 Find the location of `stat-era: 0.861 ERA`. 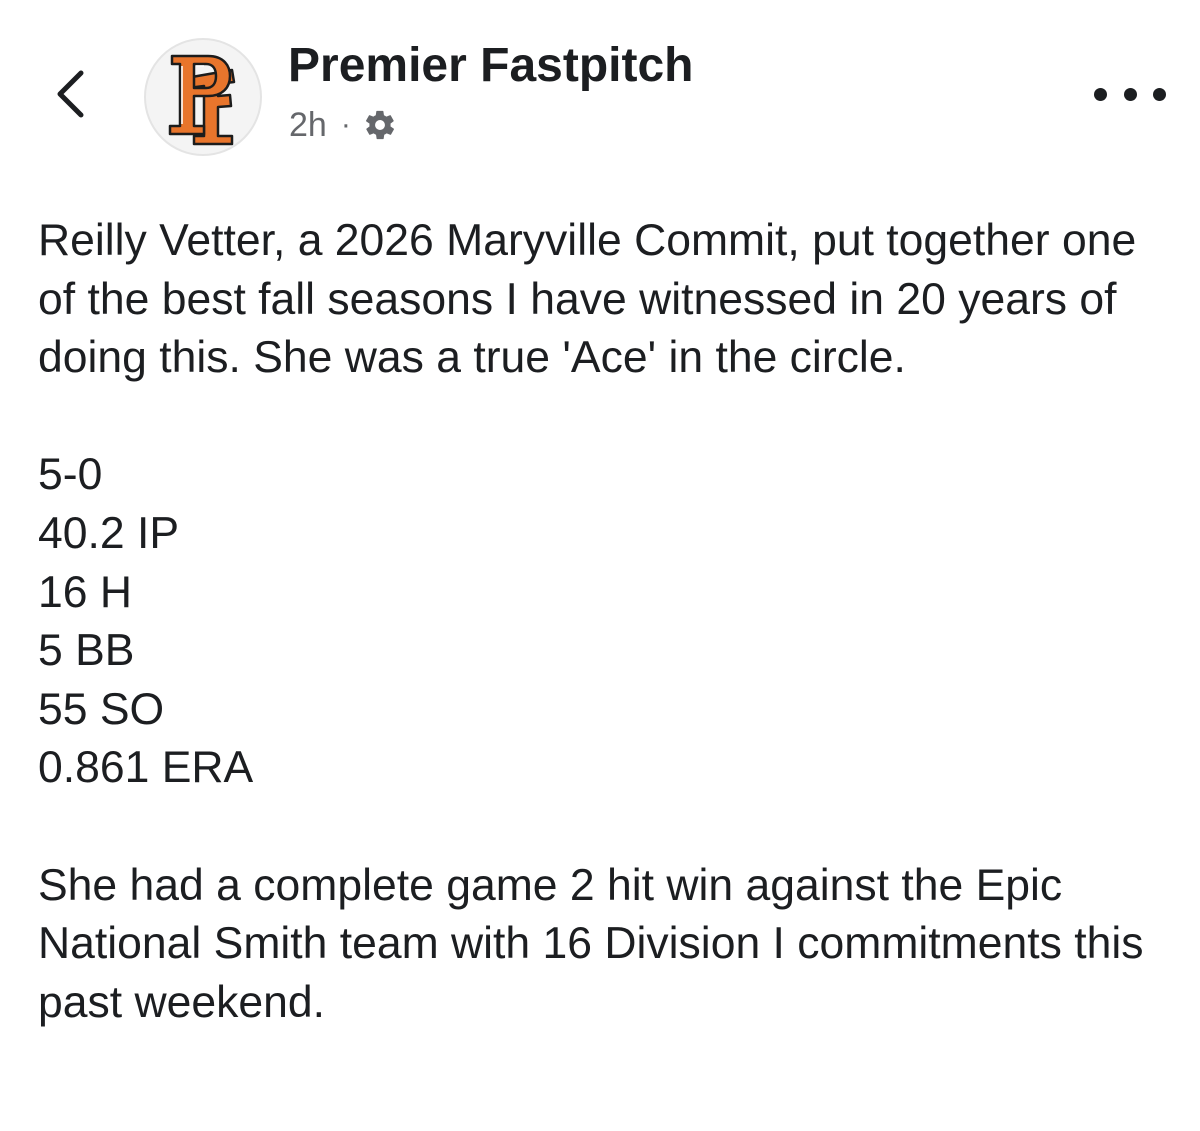

stat-era: 0.861 ERA is located at coordinates (146, 768).